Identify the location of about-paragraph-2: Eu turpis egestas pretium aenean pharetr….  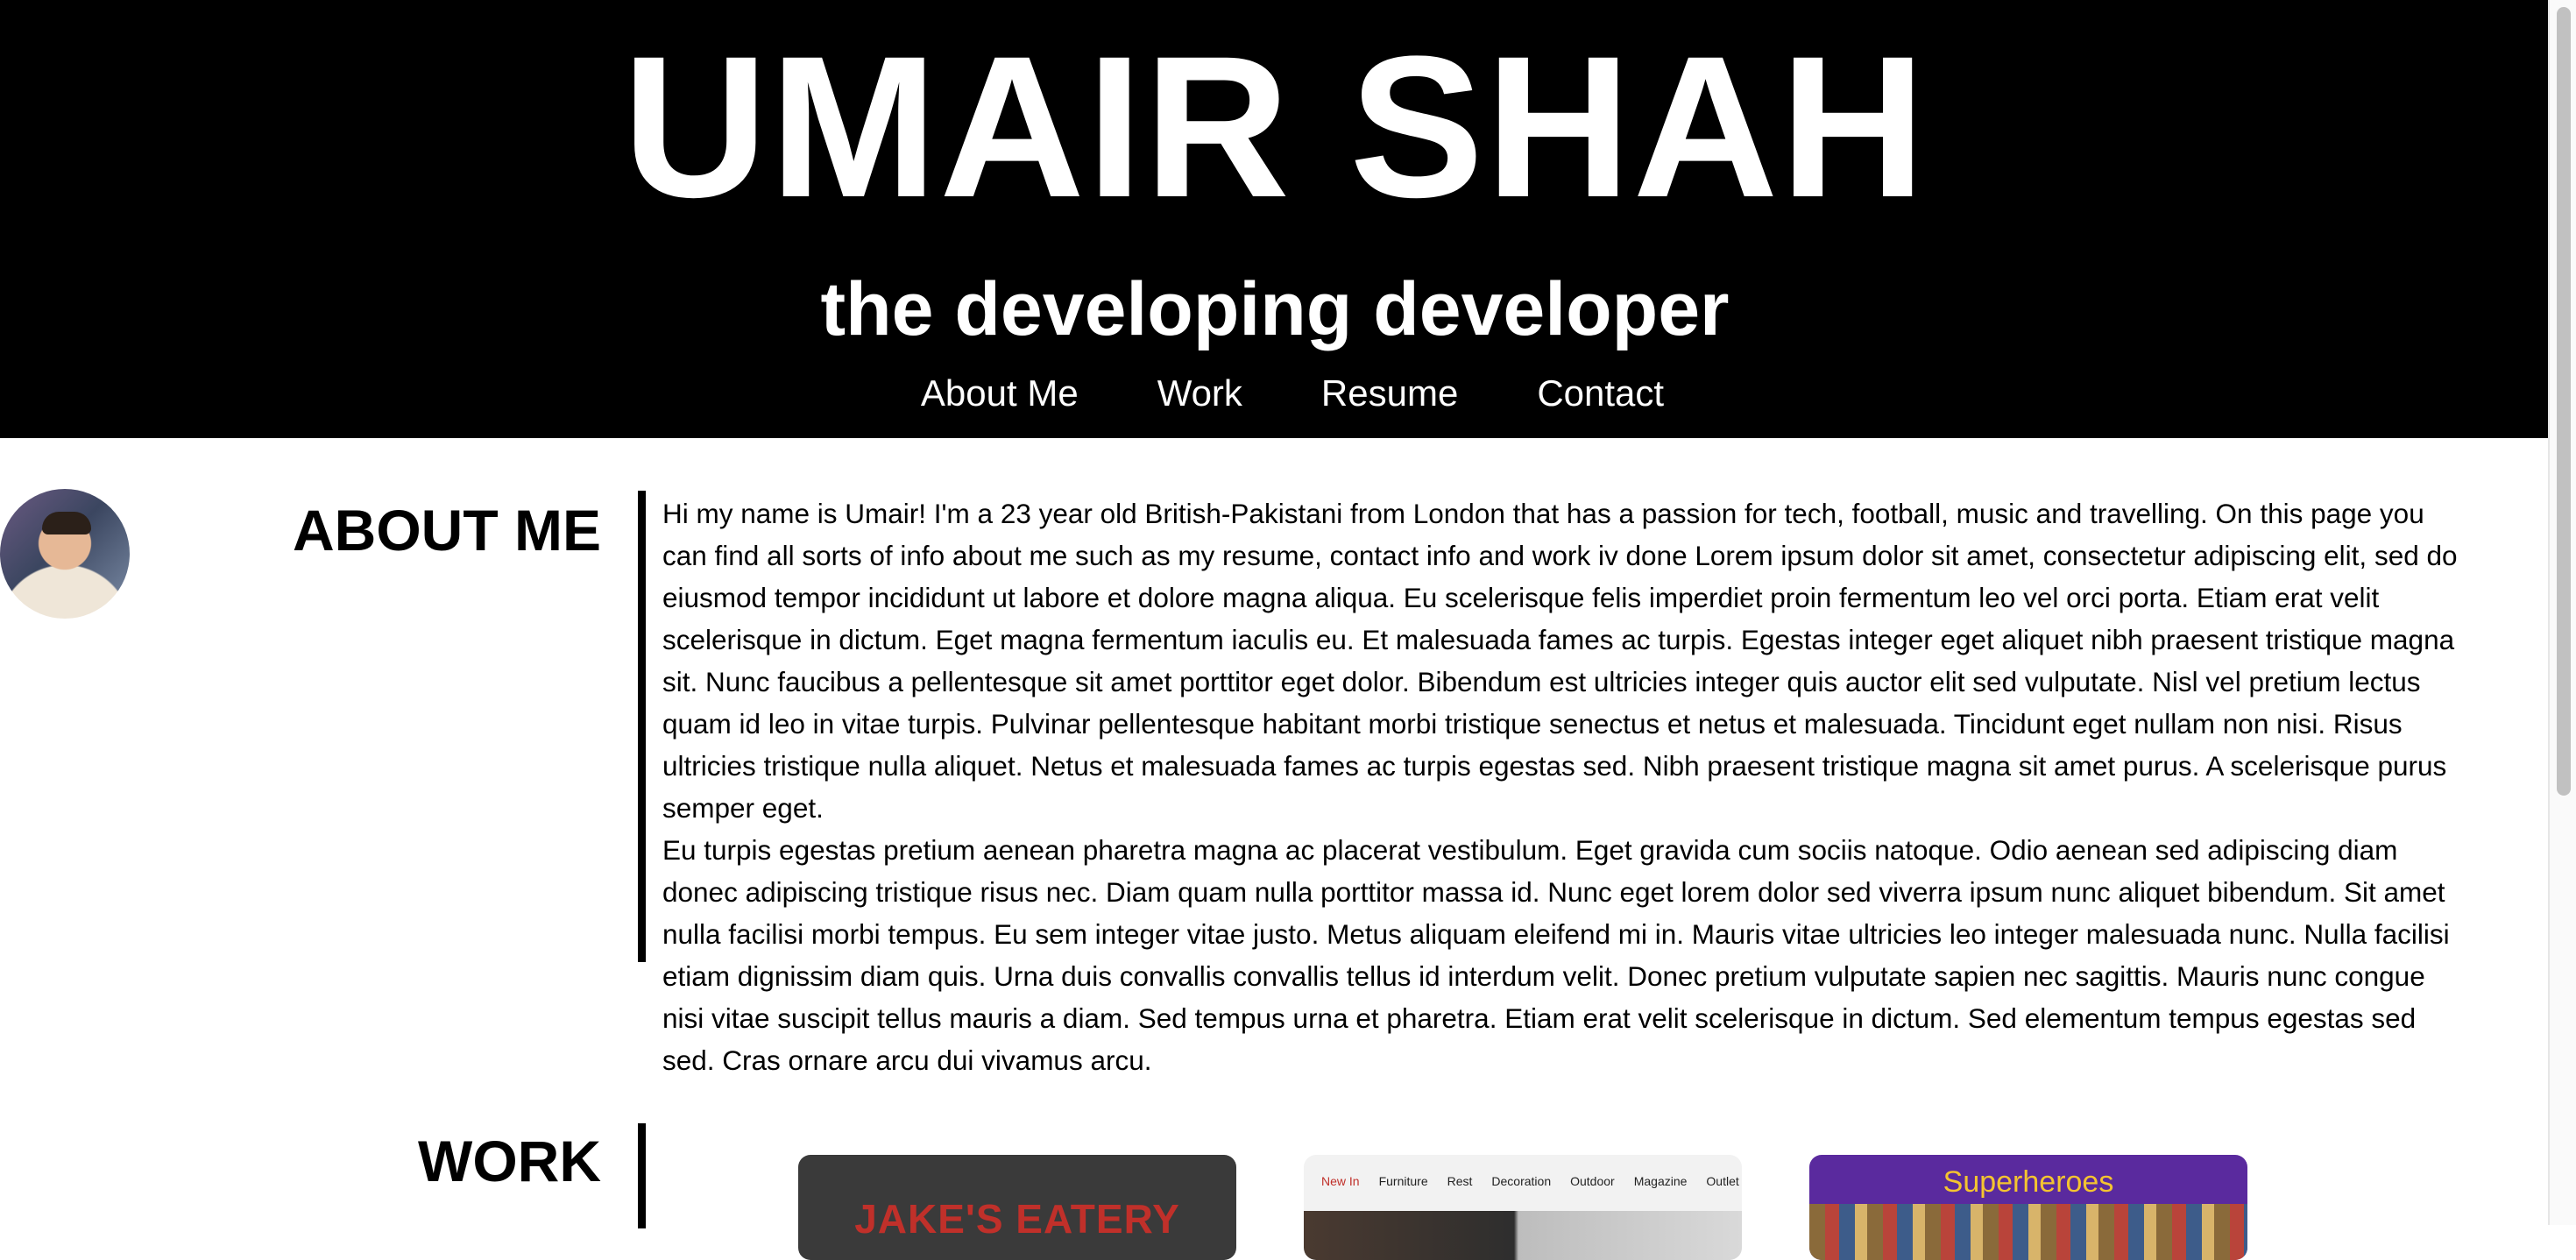
(1556, 955).